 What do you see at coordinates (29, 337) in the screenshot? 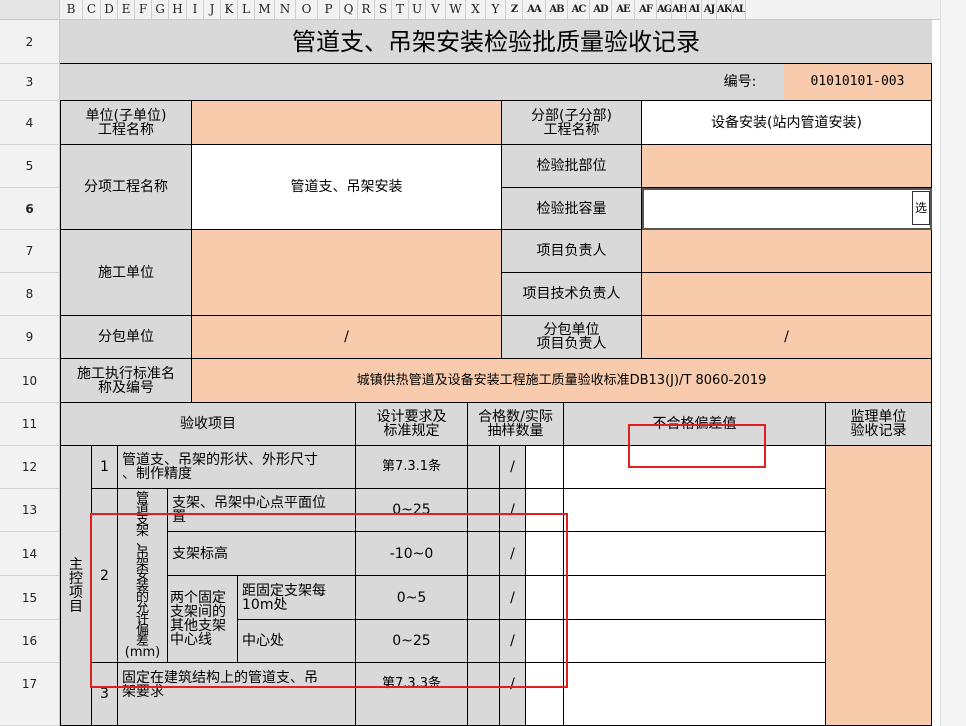
I see `row-header-9: 9` at bounding box center [29, 337].